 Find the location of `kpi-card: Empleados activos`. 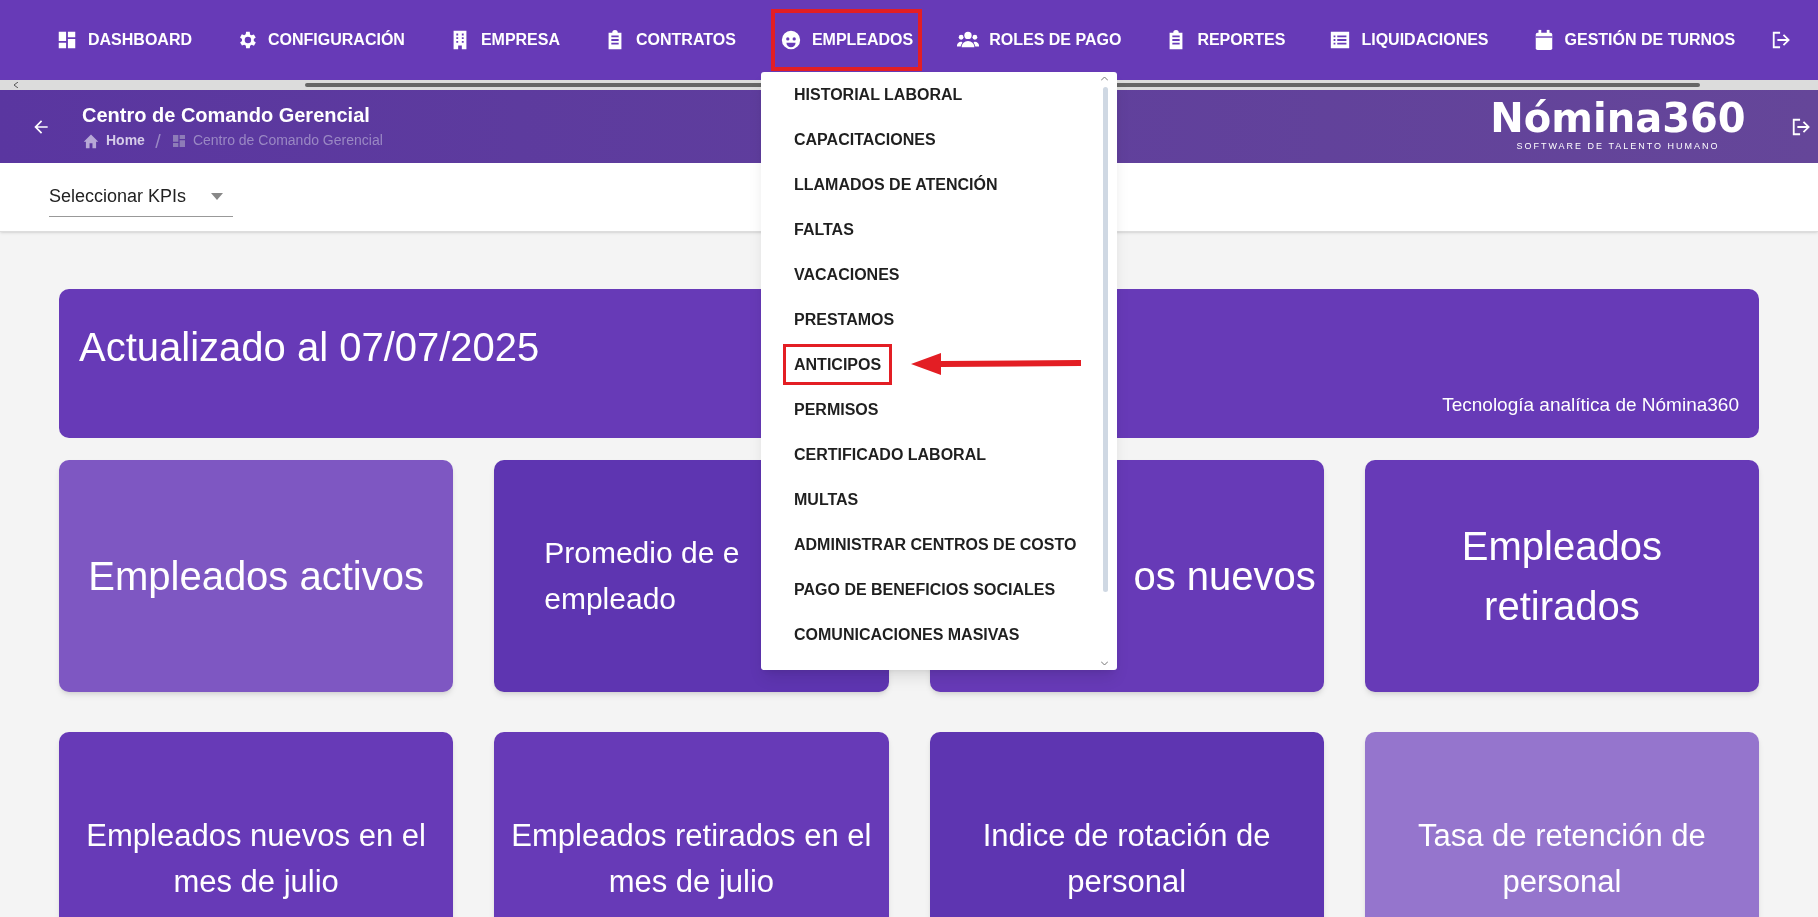

kpi-card: Empleados activos is located at coordinates (256, 576).